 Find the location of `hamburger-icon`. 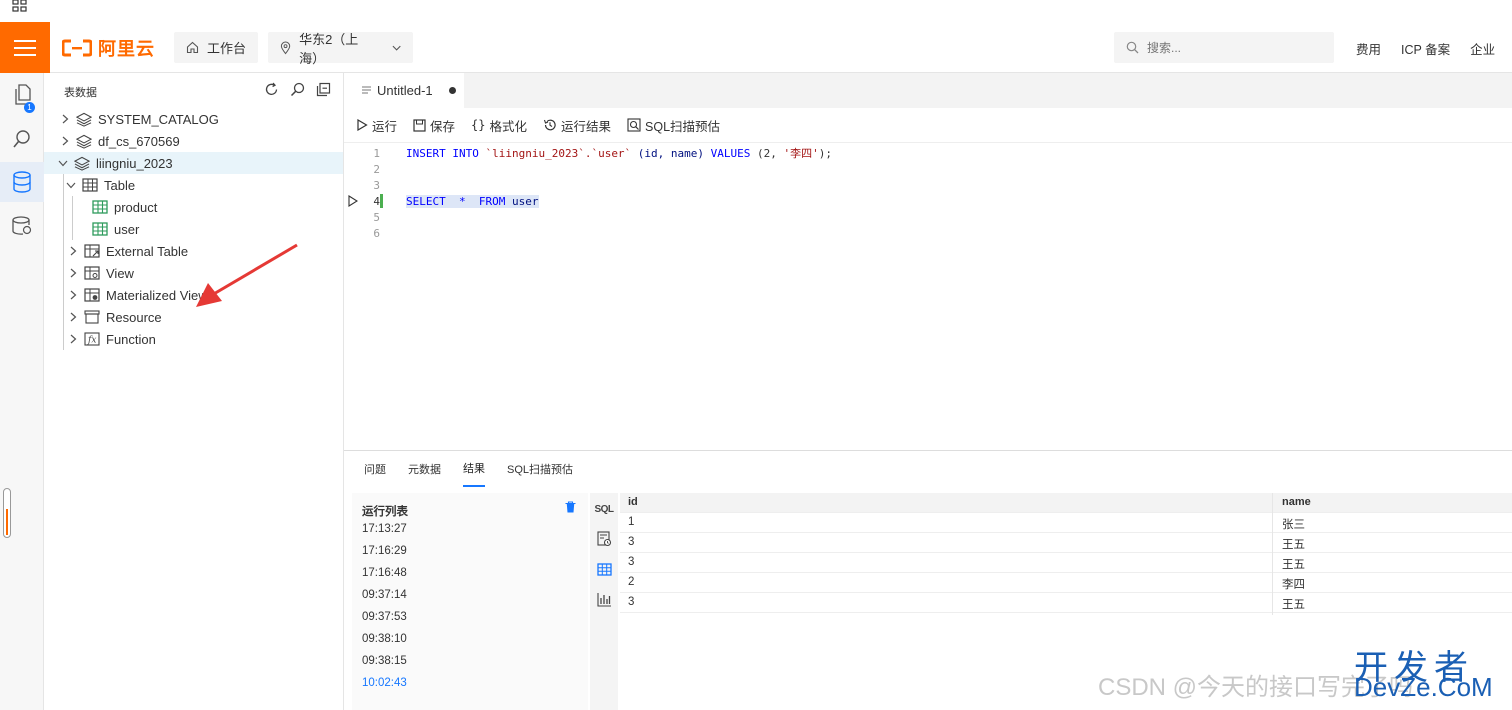

hamburger-icon is located at coordinates (25, 47).